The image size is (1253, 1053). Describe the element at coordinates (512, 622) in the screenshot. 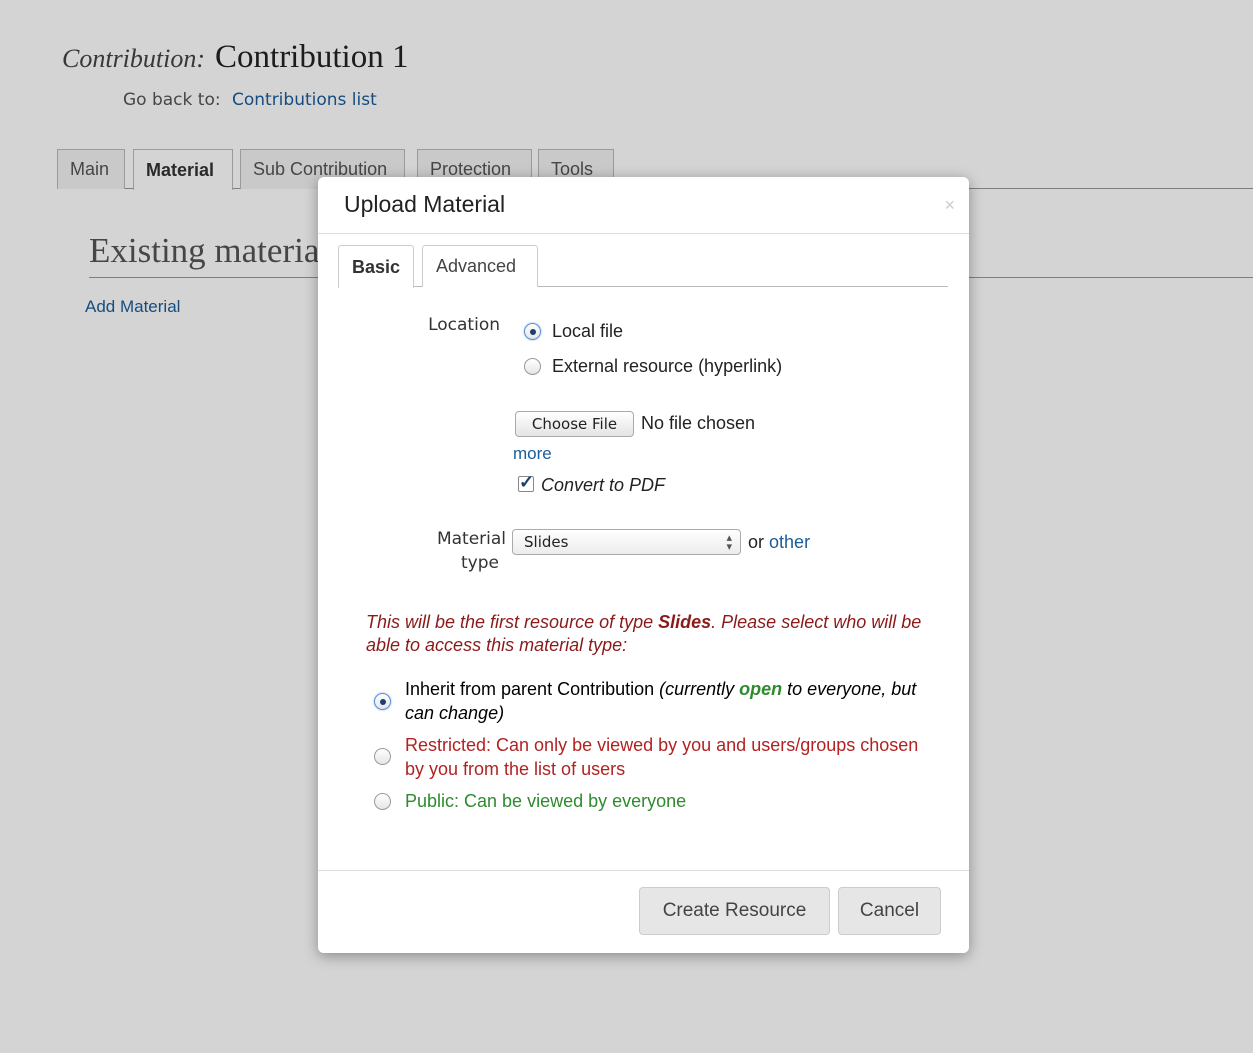

I see `warning-prefix: This will be the first resource of type` at that location.